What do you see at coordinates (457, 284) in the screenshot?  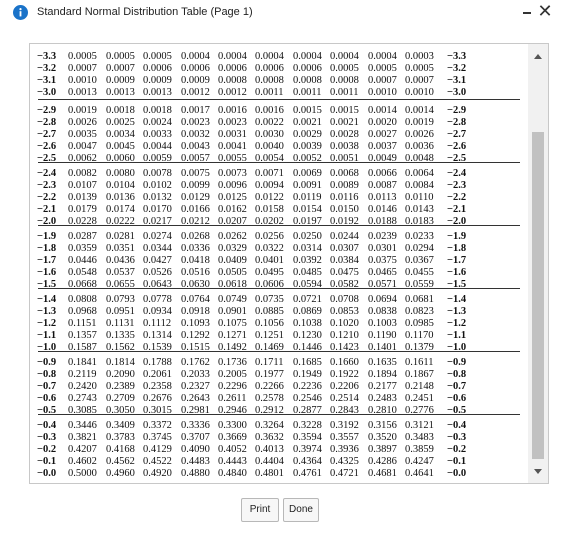 I see `z-label-right: −1.5` at bounding box center [457, 284].